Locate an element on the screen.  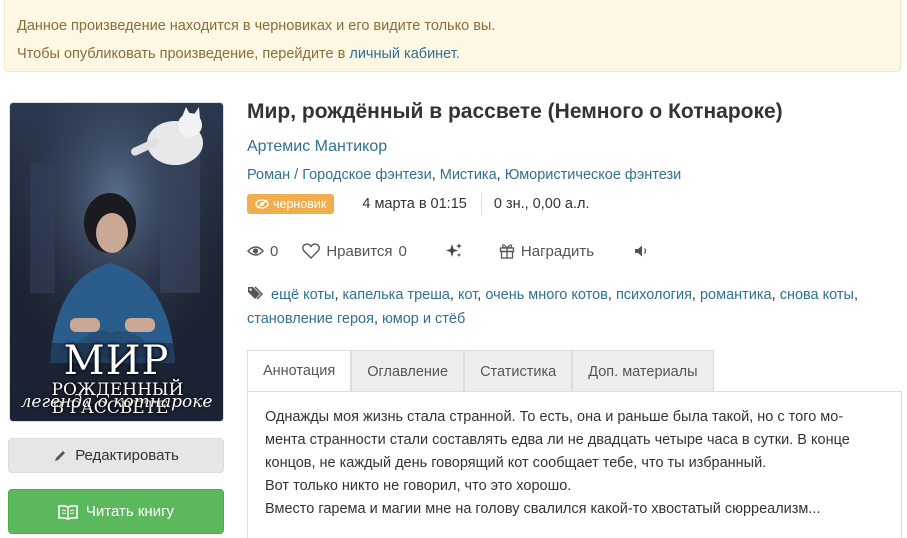
read-book-button-label: Читать книгу is located at coordinates (130, 511).